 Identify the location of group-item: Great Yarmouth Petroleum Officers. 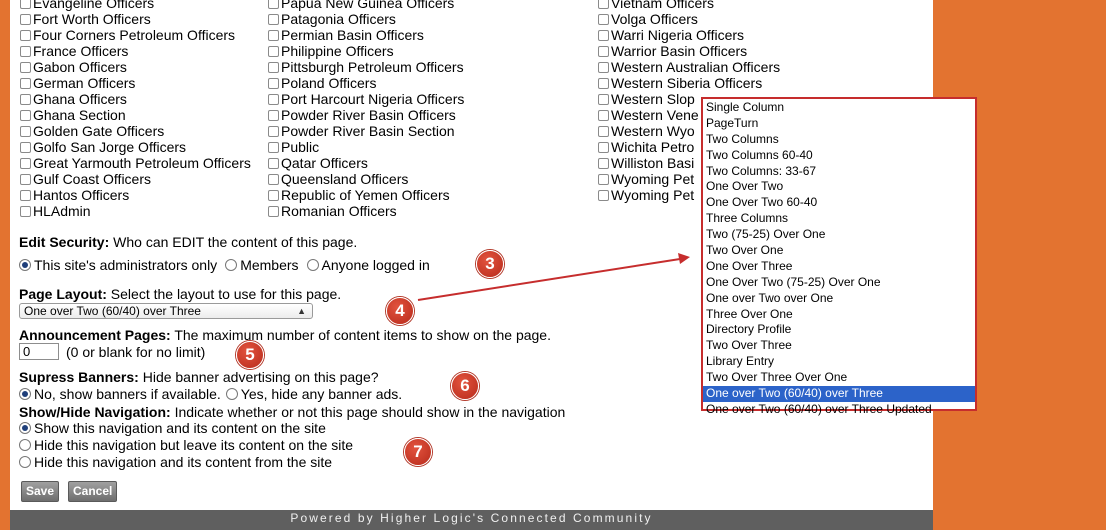
(135, 163).